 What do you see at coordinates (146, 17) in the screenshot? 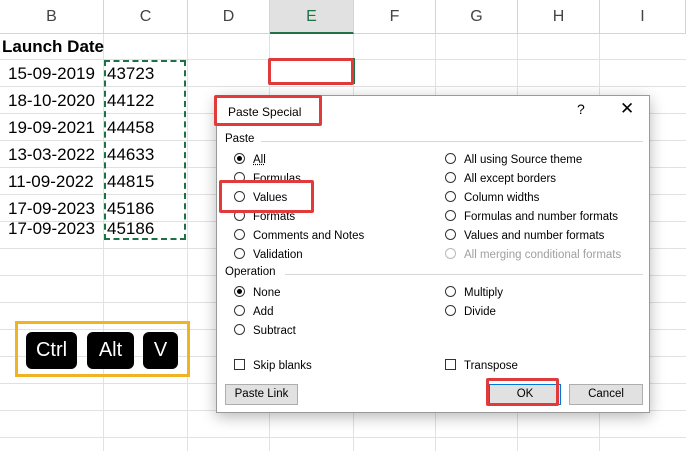
I see `column-header-c: C` at bounding box center [146, 17].